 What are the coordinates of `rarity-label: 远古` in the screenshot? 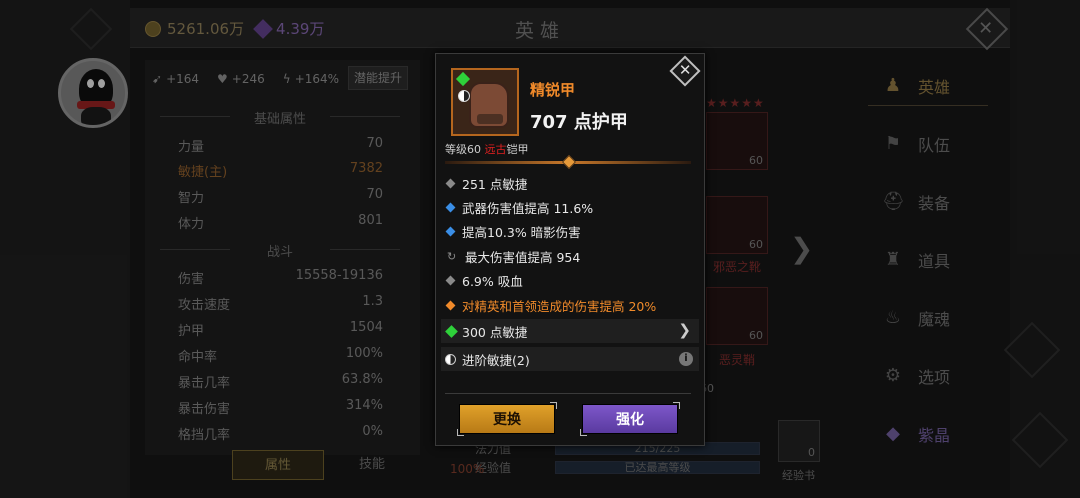 It's located at (495, 149).